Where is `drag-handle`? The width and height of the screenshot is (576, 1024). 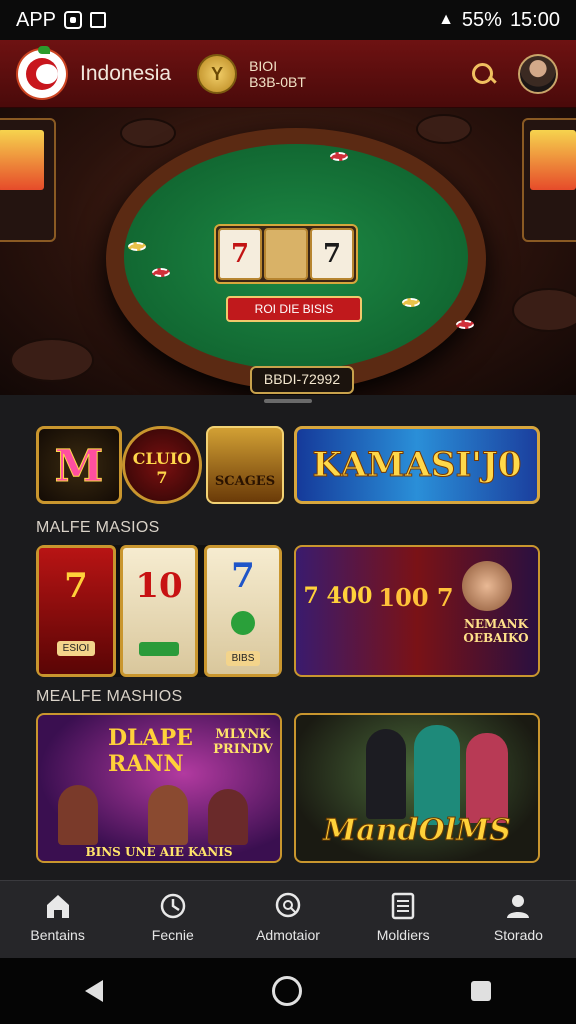
drag-handle is located at coordinates (288, 401).